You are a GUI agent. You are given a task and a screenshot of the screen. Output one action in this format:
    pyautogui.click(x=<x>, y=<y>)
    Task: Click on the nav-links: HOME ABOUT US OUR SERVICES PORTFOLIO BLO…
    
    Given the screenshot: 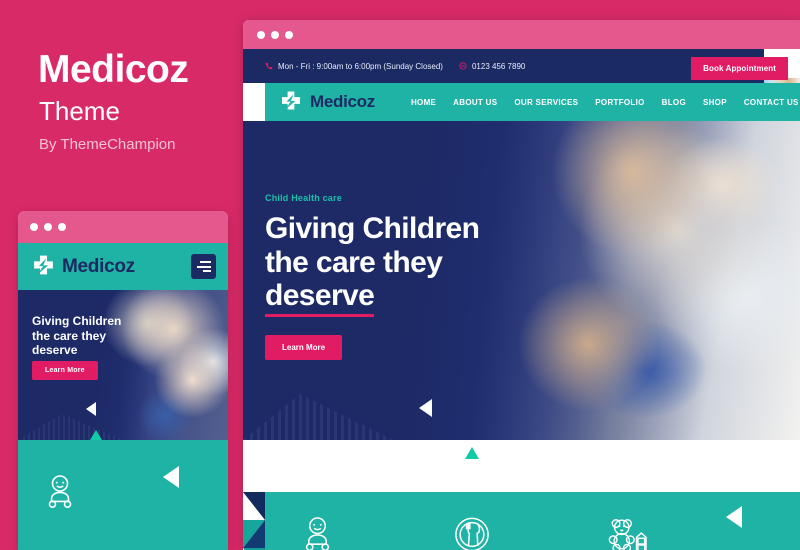 What is the action you would take?
    pyautogui.click(x=605, y=102)
    